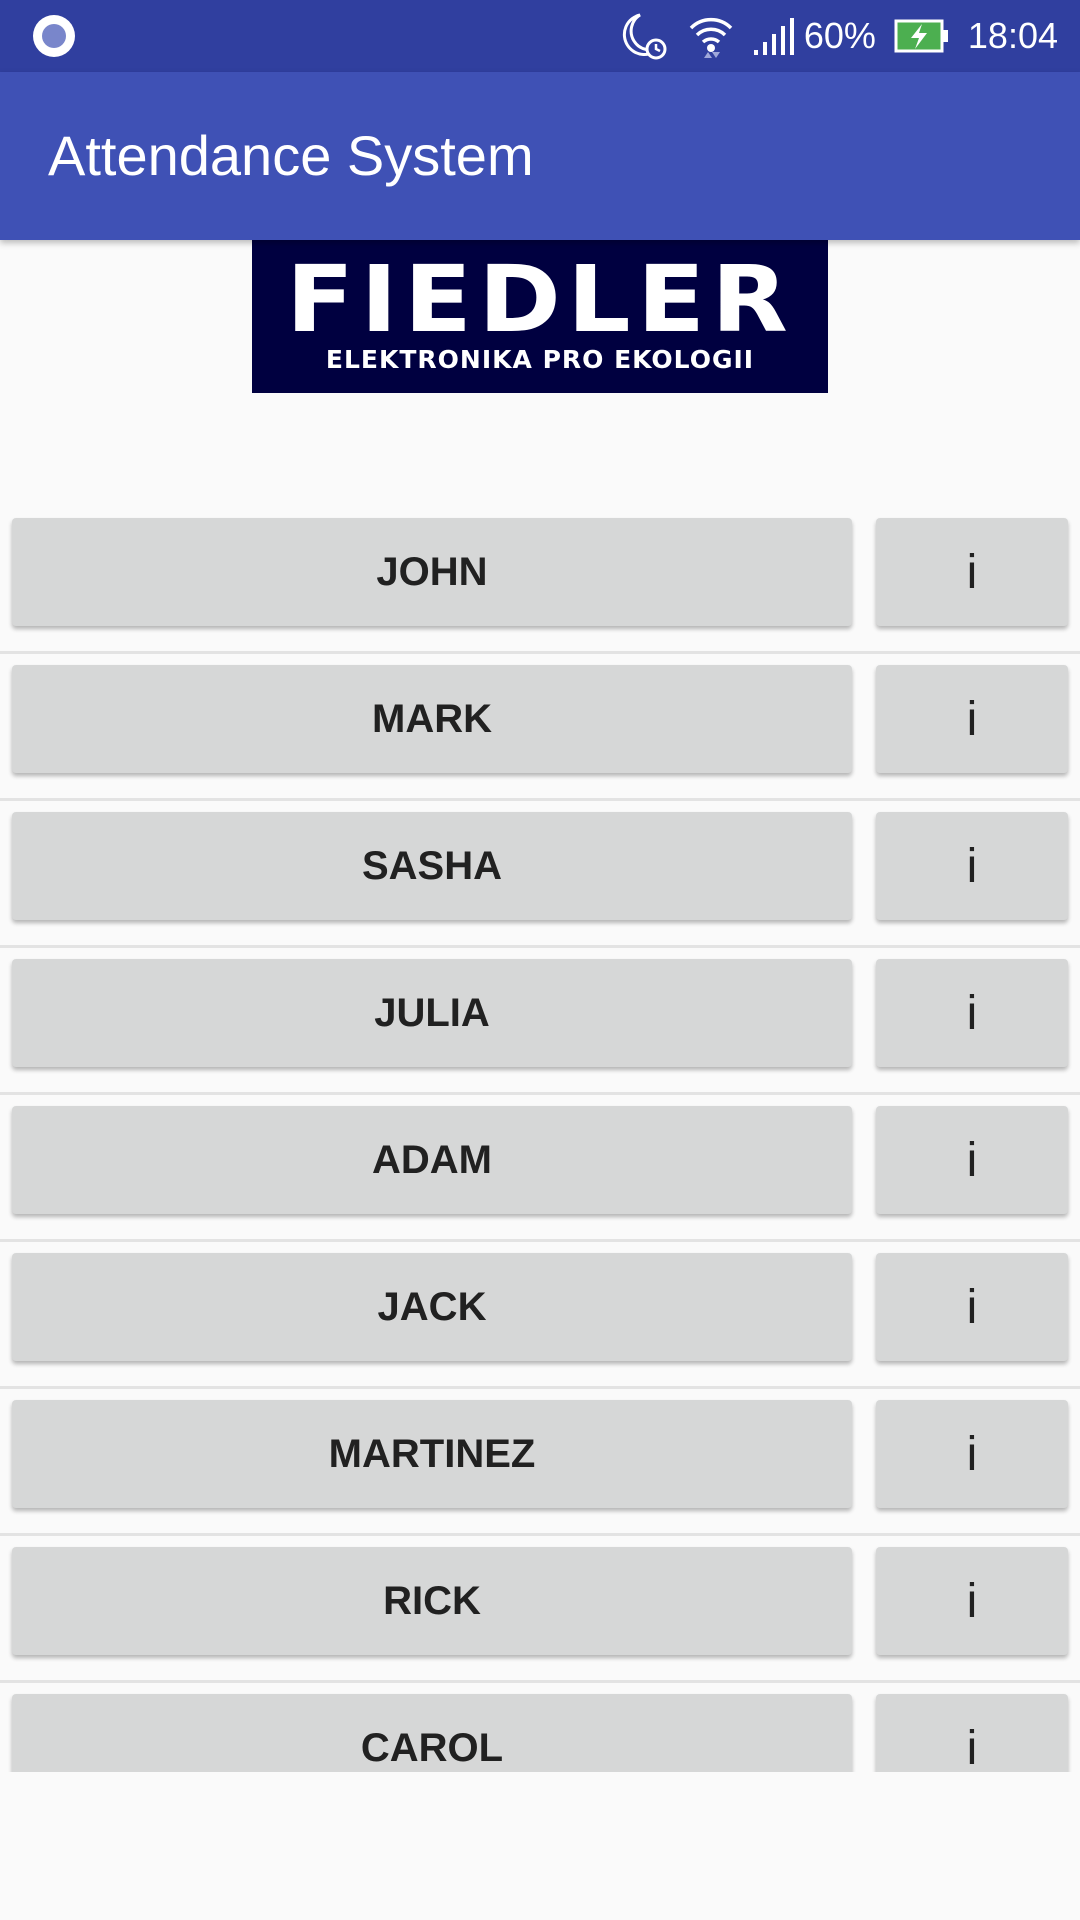 This screenshot has width=1080, height=1920. I want to click on person-button-jack: JACK, so click(432, 1307).